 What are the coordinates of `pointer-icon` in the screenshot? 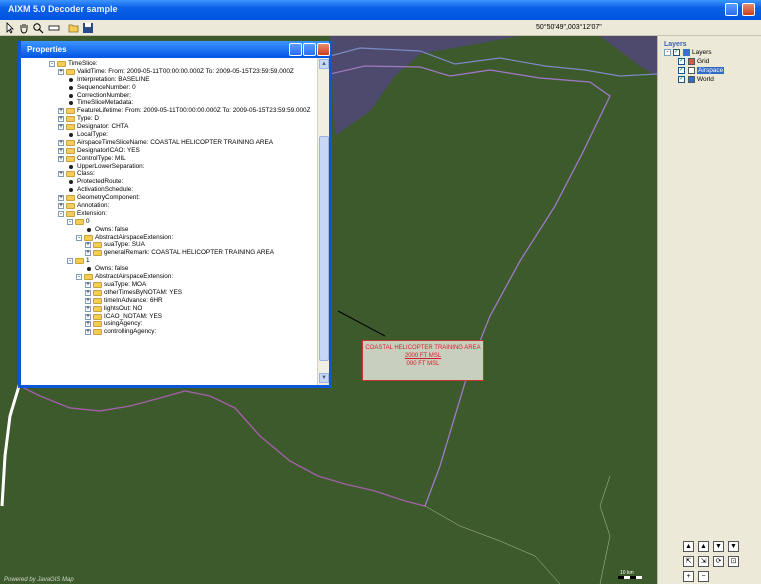 It's located at (10, 28).